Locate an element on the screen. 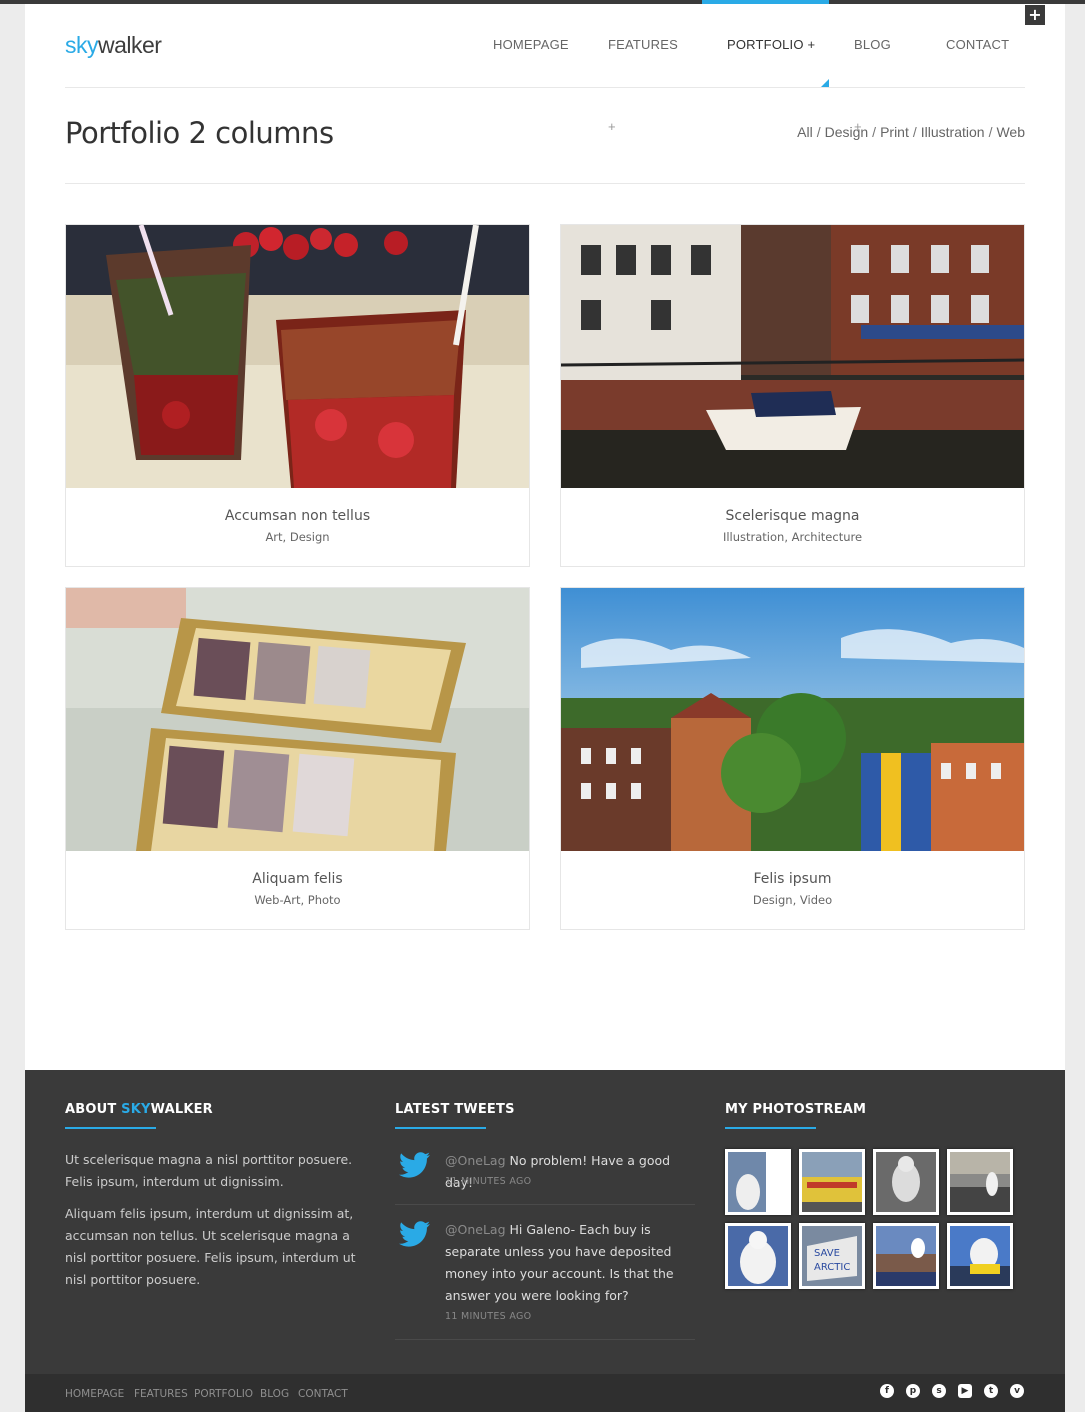 Image resolution: width=1085 pixels, height=1412 pixels. canal-boat-photo is located at coordinates (792, 356).